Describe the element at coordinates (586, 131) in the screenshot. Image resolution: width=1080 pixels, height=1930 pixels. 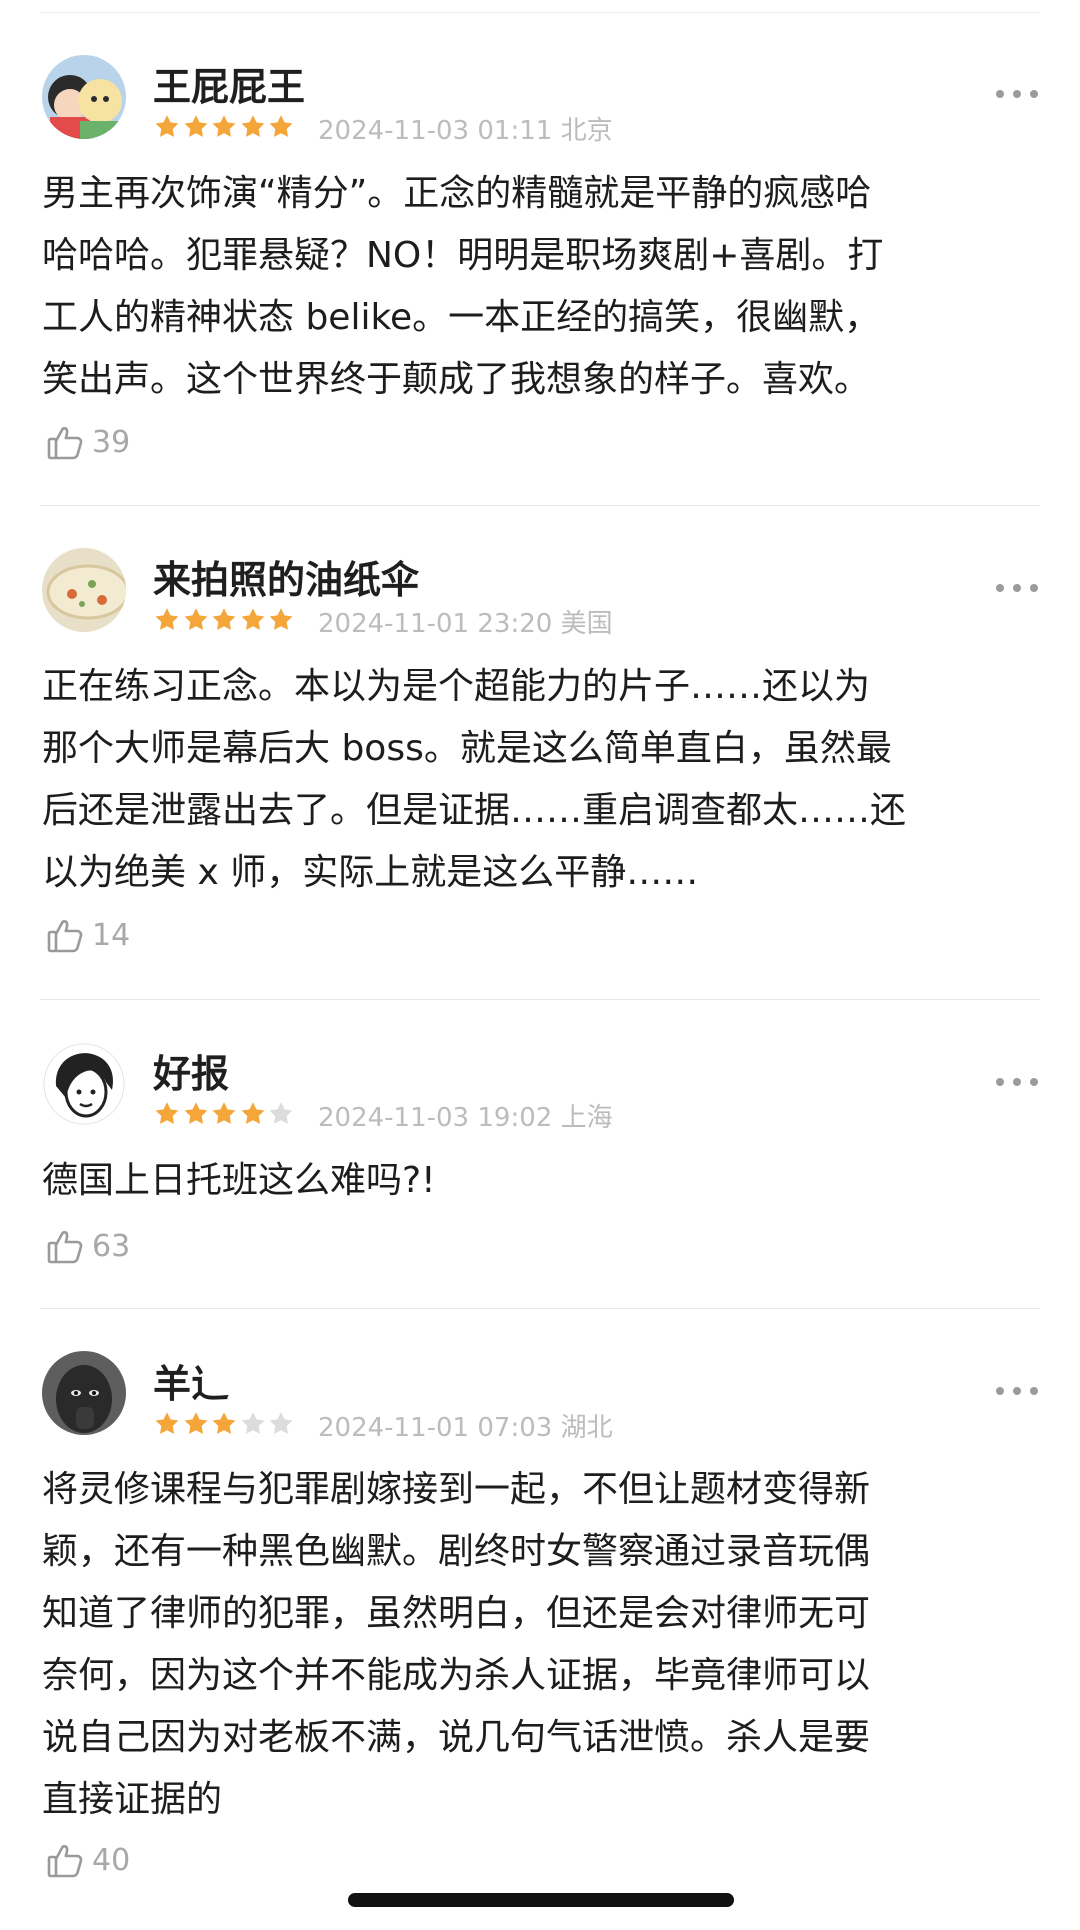
I see `review-location: 北京` at that location.